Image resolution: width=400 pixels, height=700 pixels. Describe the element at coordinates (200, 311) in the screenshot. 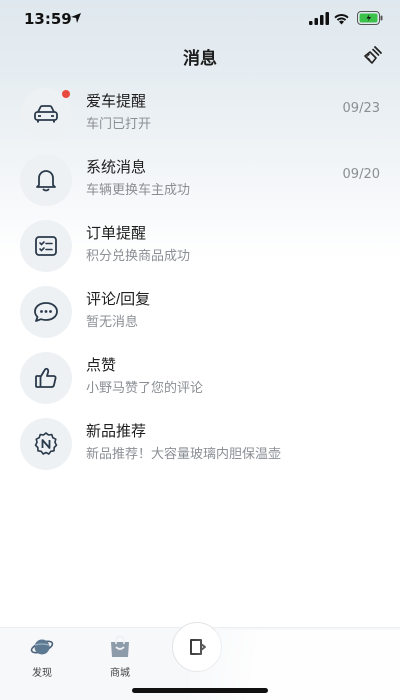

I see `message-item-comment: 评论/回复 暂无消息` at that location.